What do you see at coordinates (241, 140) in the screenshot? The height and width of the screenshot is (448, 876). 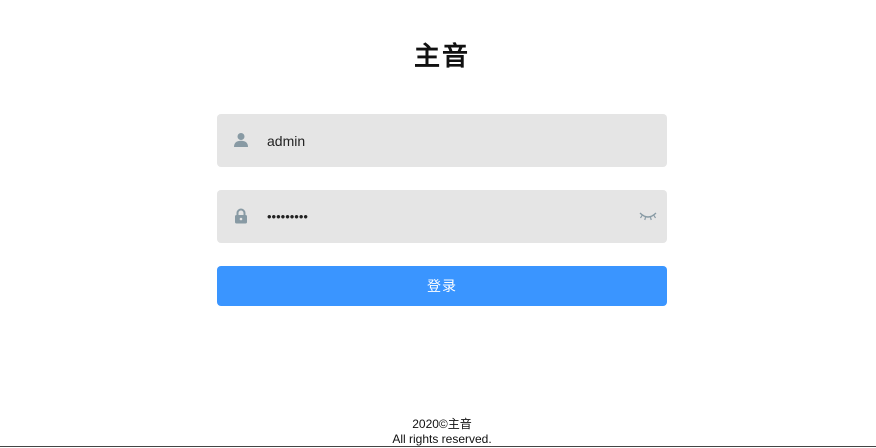 I see `user-icon` at bounding box center [241, 140].